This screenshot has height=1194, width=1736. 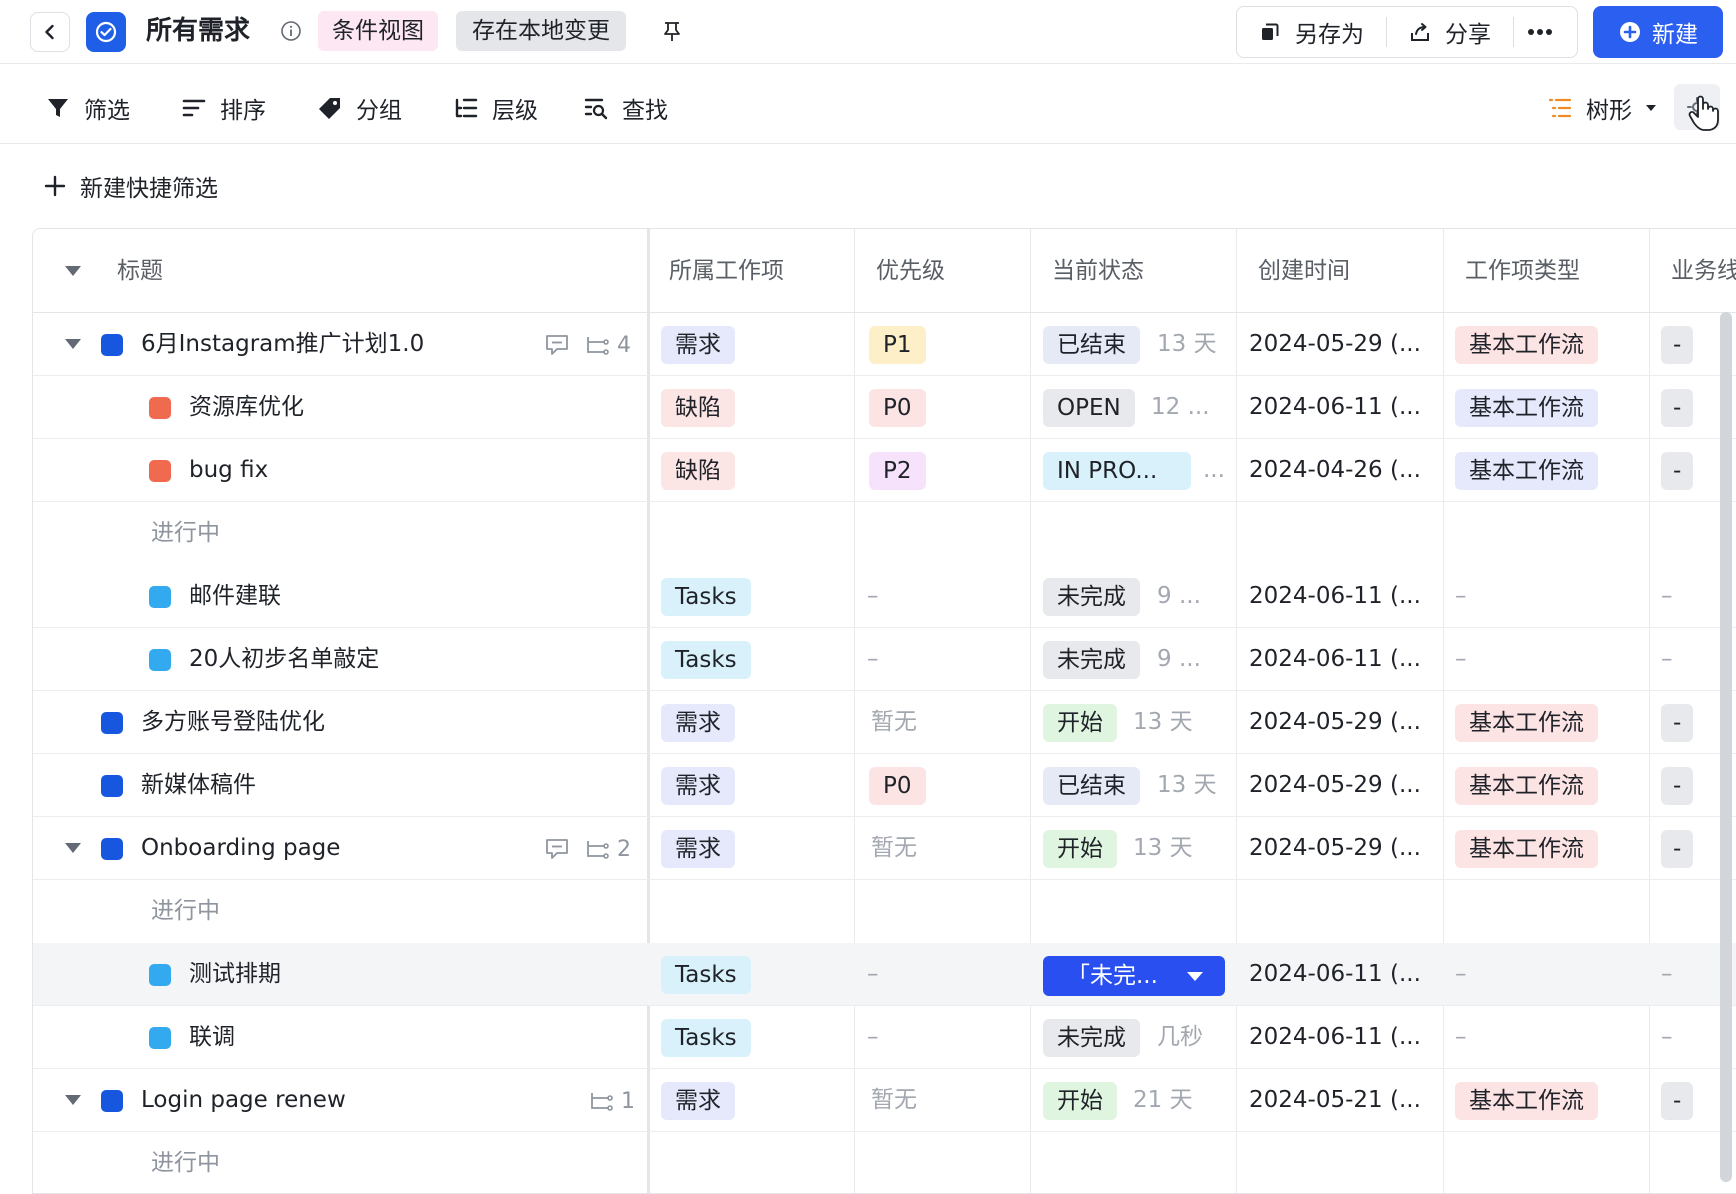 I want to click on find-button: 查找, so click(x=626, y=108).